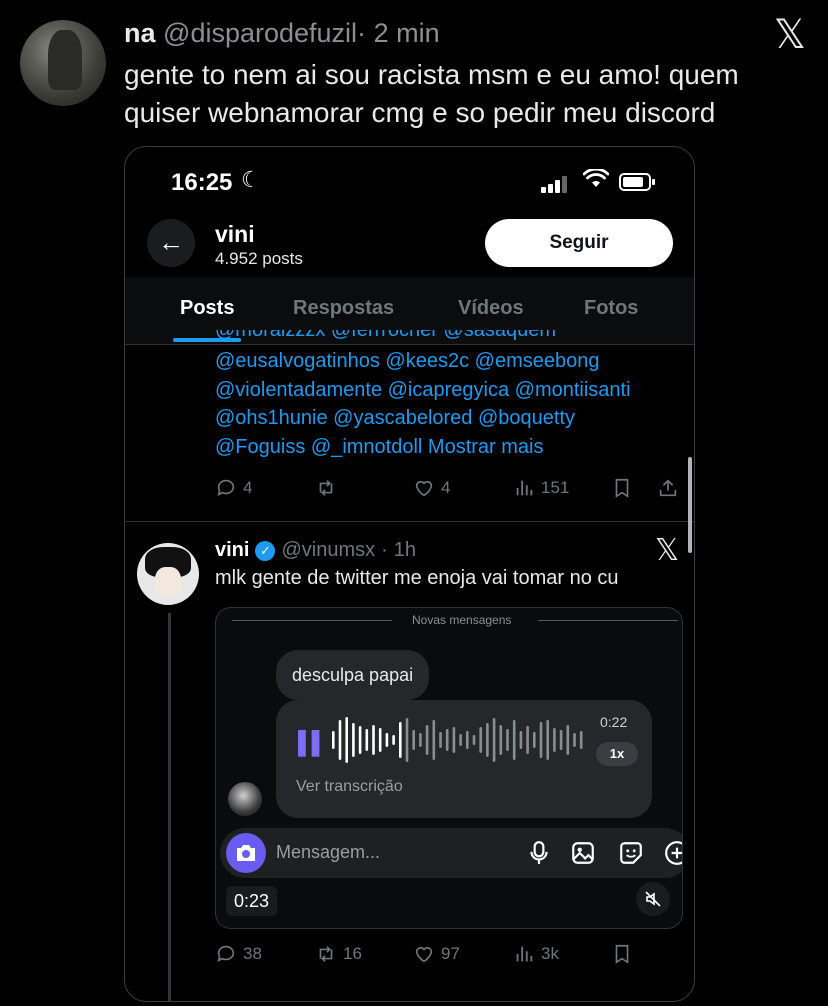  I want to click on camera-button, so click(246, 853).